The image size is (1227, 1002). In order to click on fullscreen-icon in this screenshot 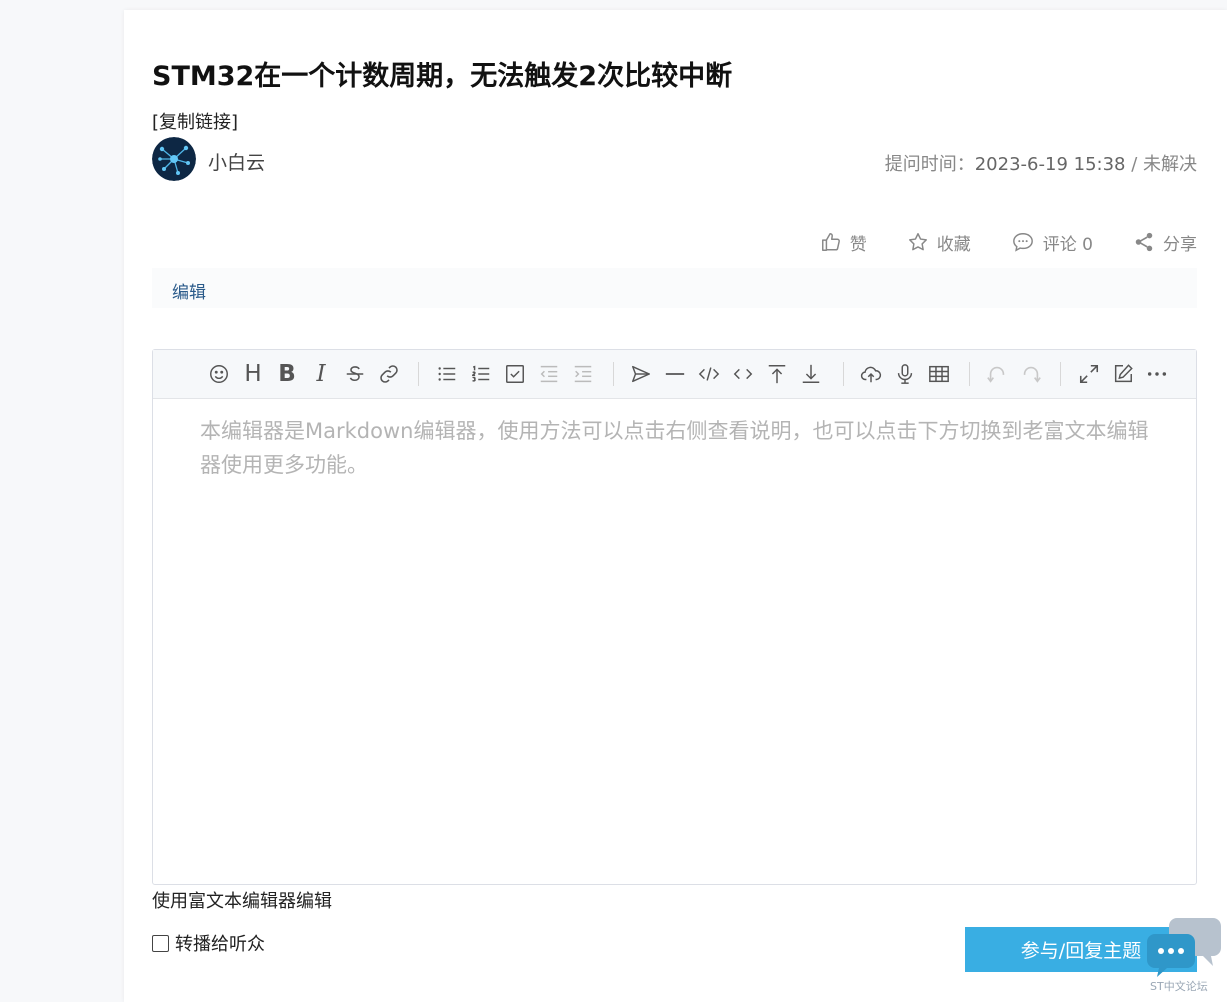, I will do `click(1089, 374)`.